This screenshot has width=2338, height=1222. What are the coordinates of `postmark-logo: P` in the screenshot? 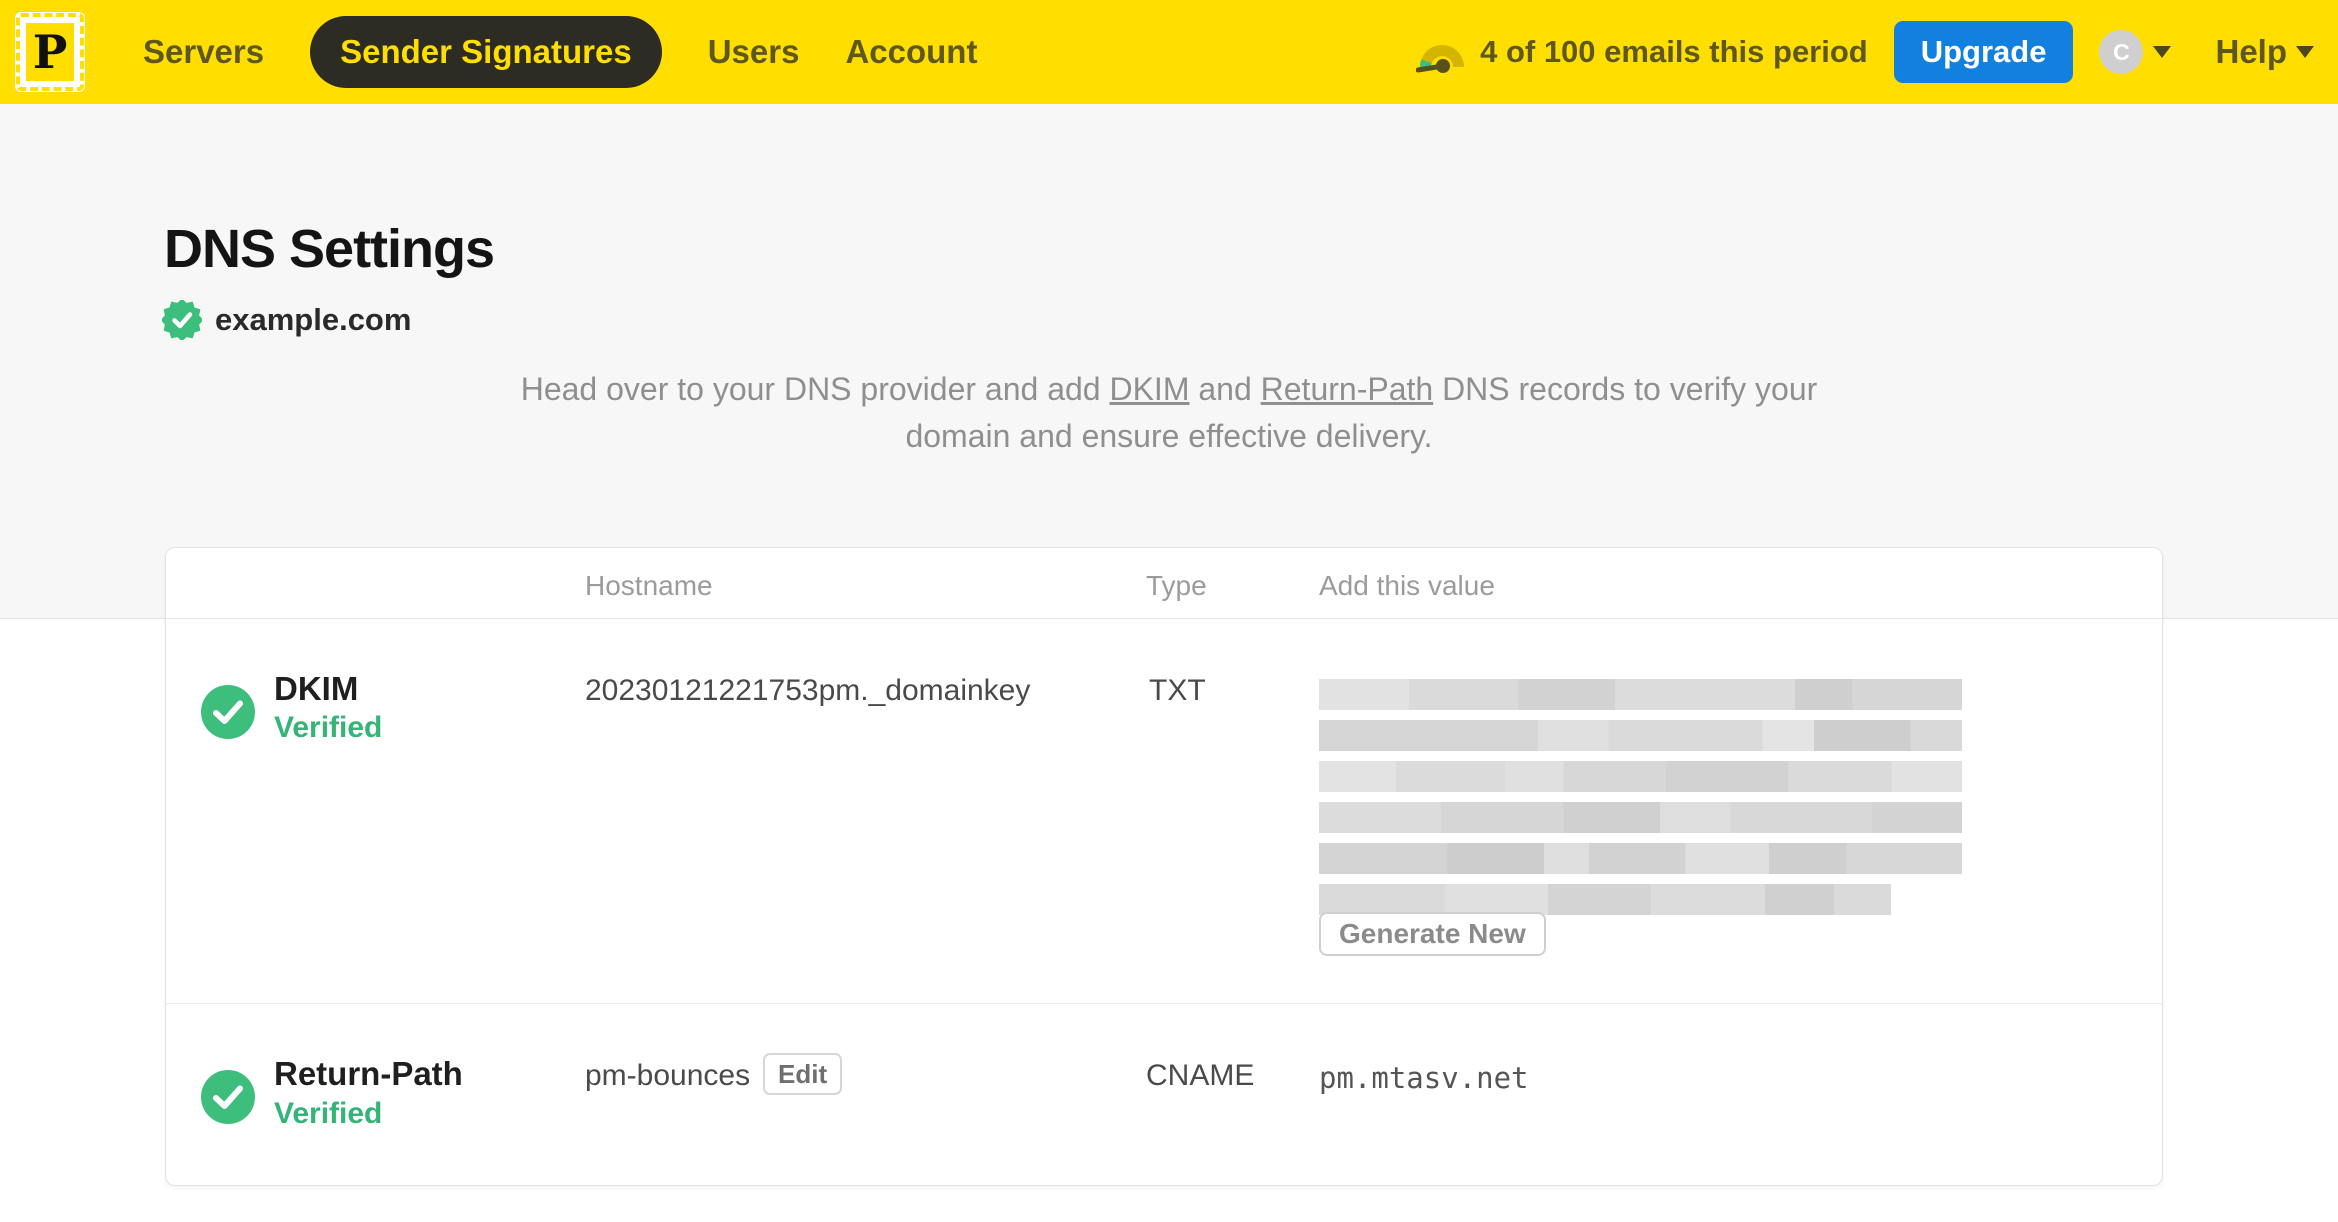 It's located at (50, 52).